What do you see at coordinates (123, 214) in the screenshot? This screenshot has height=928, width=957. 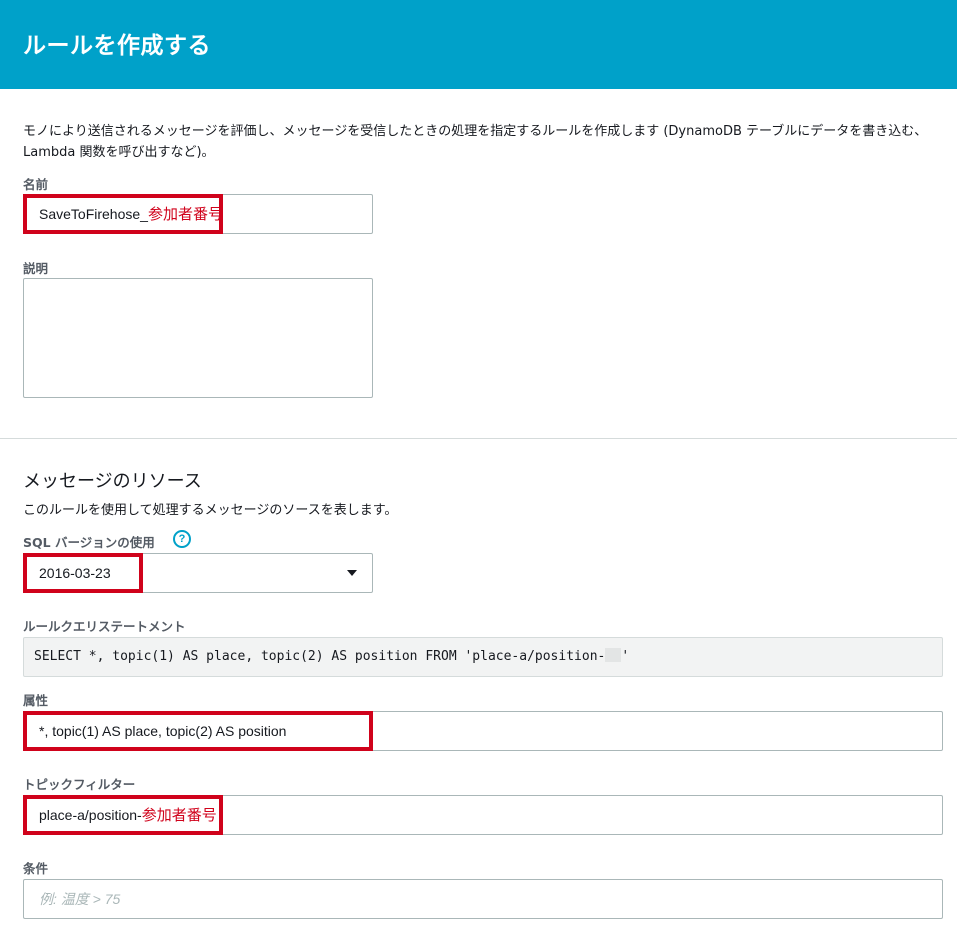 I see `name-highlight-box` at bounding box center [123, 214].